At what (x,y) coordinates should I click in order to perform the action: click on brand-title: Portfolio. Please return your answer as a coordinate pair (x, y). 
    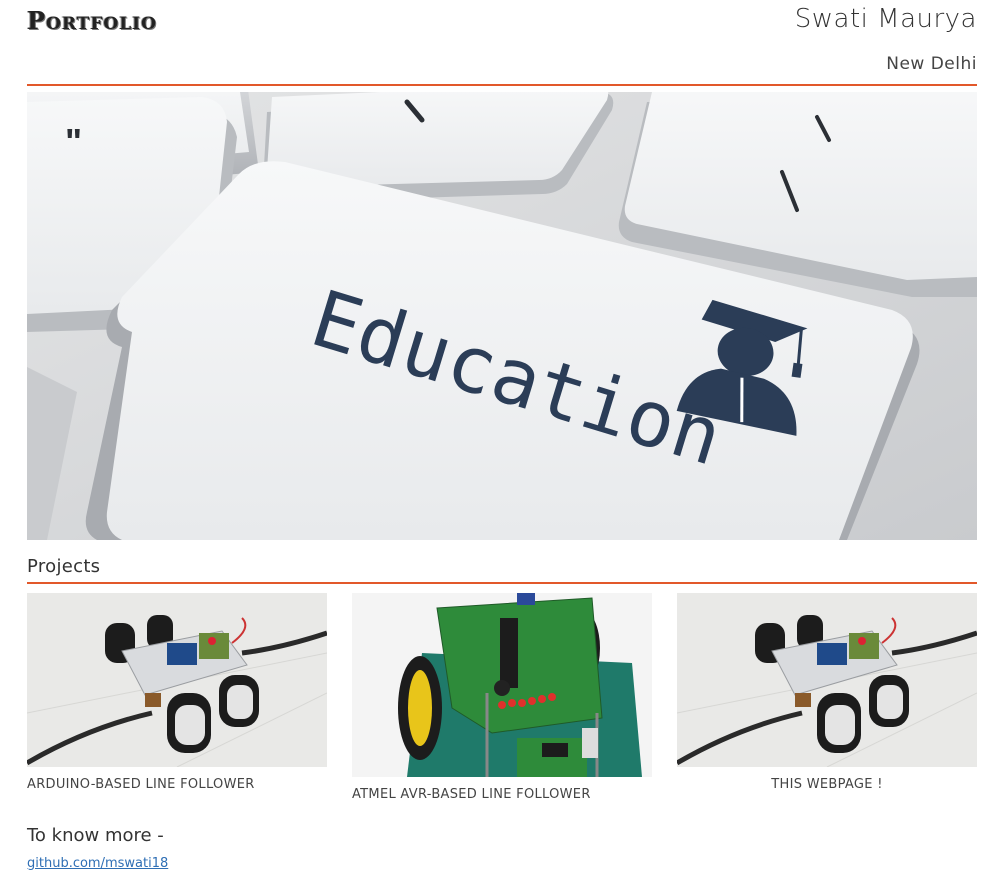
    Looking at the image, I should click on (92, 20).